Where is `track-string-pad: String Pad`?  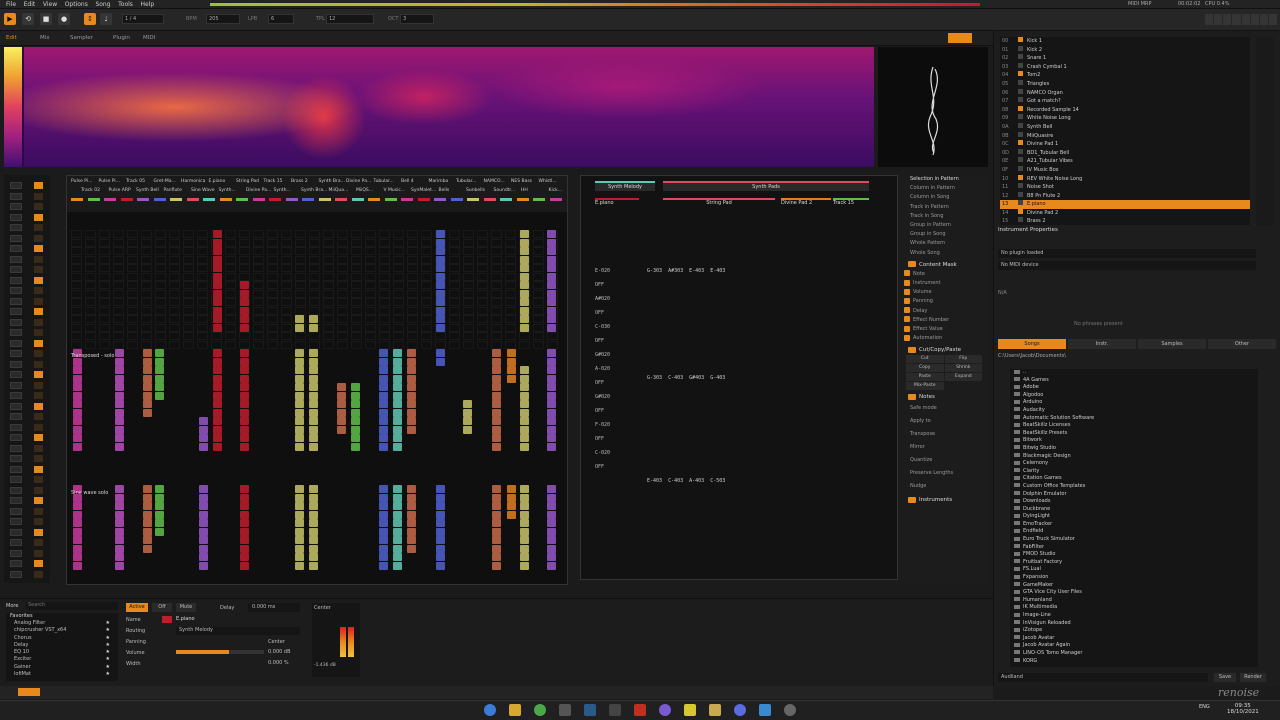 track-string-pad: String Pad is located at coordinates (719, 203).